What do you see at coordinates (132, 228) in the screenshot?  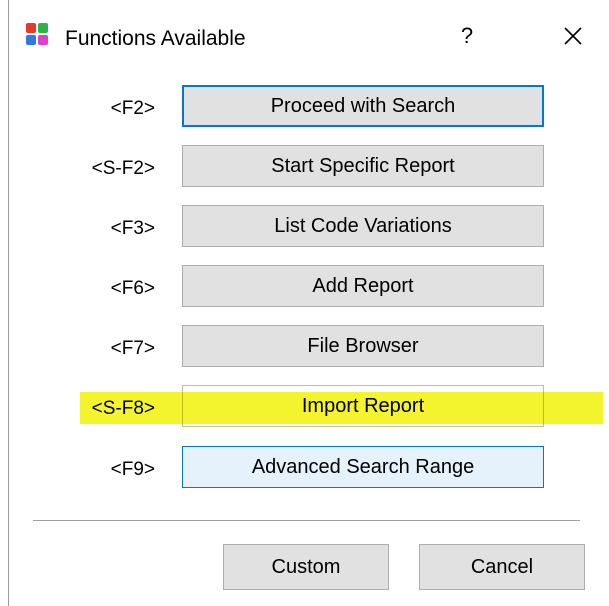 I see `shortcut-label-f3: <F3>` at bounding box center [132, 228].